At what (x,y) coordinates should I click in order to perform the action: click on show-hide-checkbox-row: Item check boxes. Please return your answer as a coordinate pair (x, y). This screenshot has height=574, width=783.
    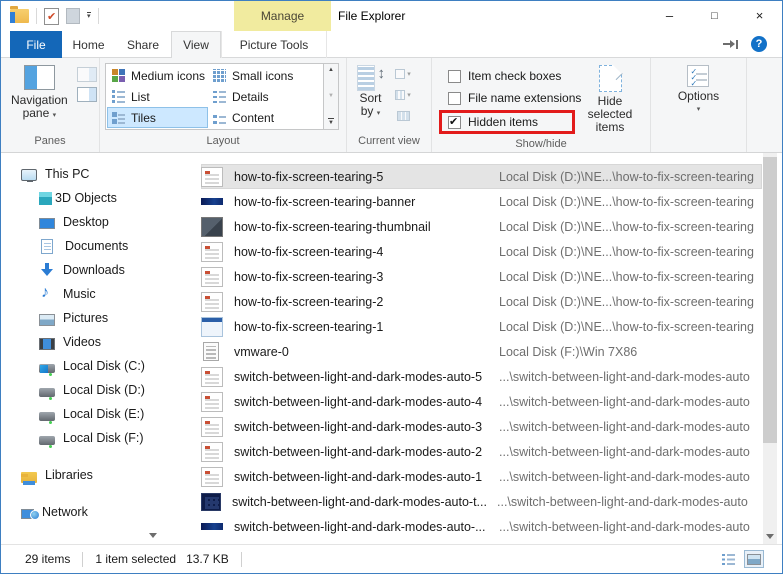
    Looking at the image, I should click on (507, 76).